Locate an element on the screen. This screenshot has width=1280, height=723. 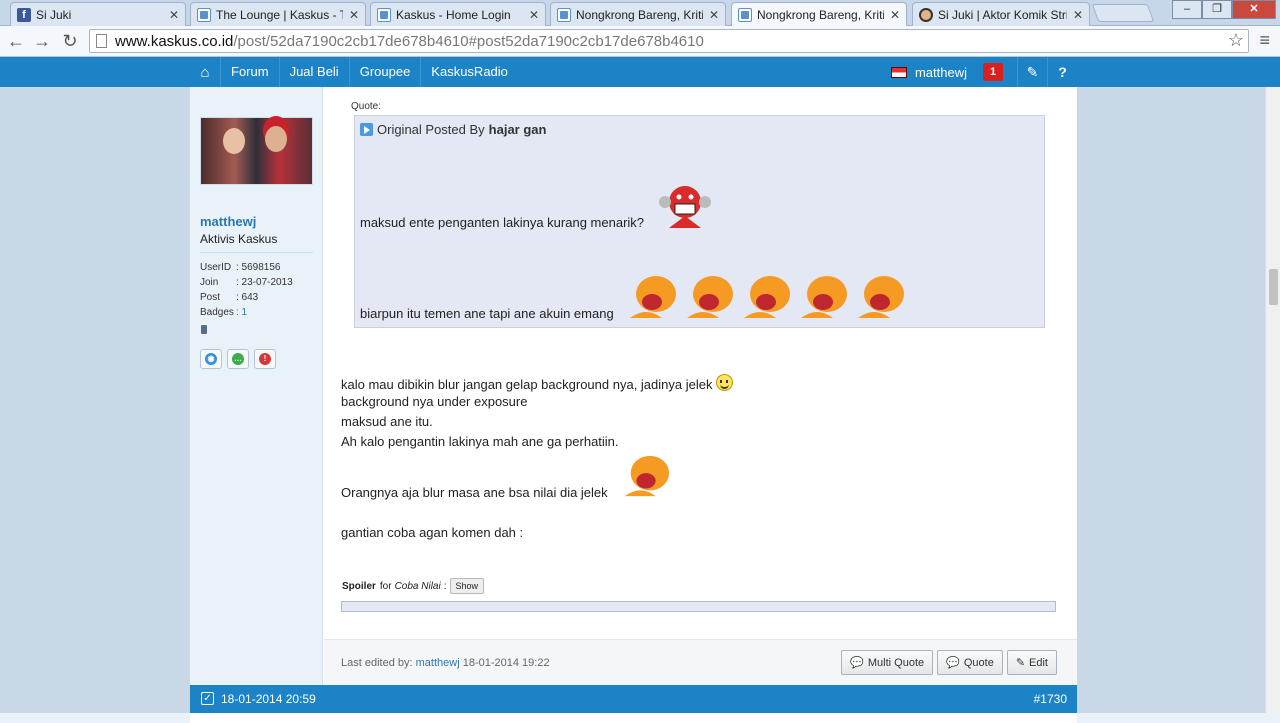
browser-tab: Nongkrong Bareng, Kritik ✕ is located at coordinates (638, 14).